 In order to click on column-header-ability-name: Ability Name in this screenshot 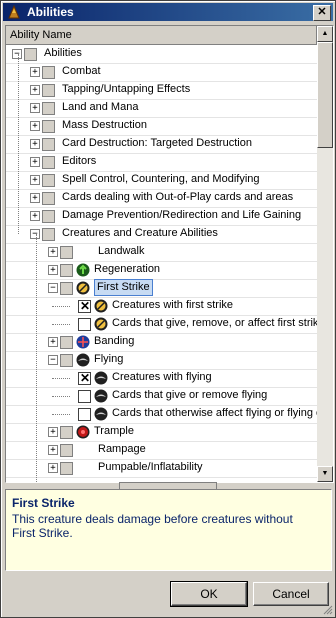, I will do `click(161, 35)`.